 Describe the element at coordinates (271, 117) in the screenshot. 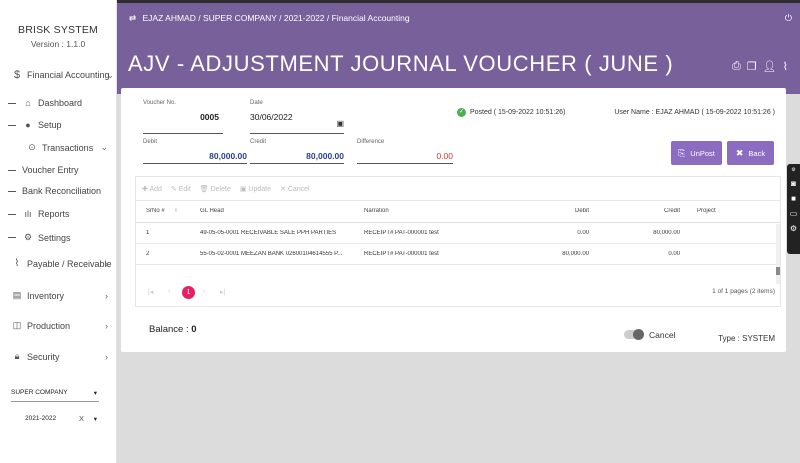

I see `date-value: 30/06/2022` at that location.